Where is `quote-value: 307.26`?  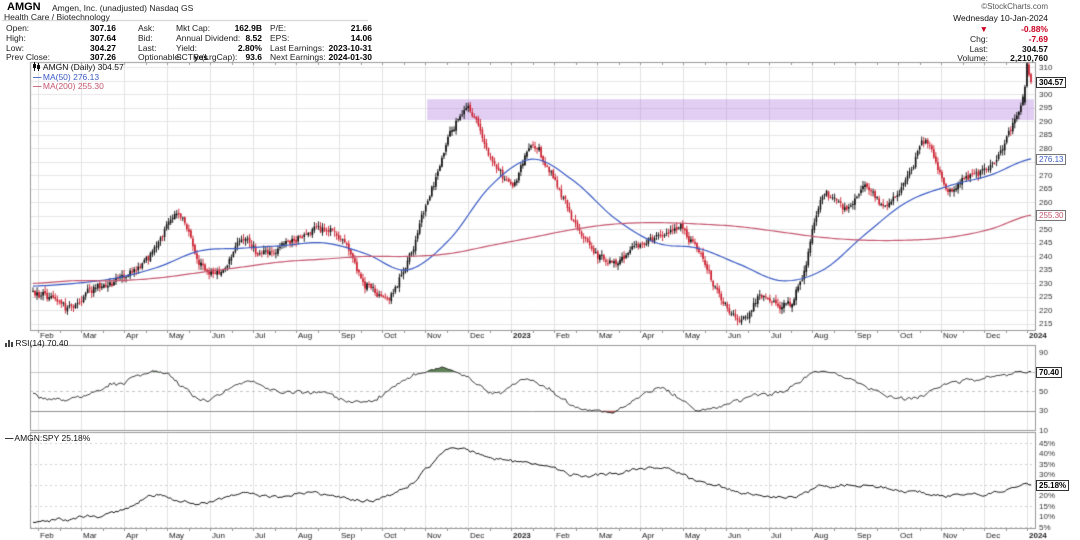 quote-value: 307.26 is located at coordinates (103, 57).